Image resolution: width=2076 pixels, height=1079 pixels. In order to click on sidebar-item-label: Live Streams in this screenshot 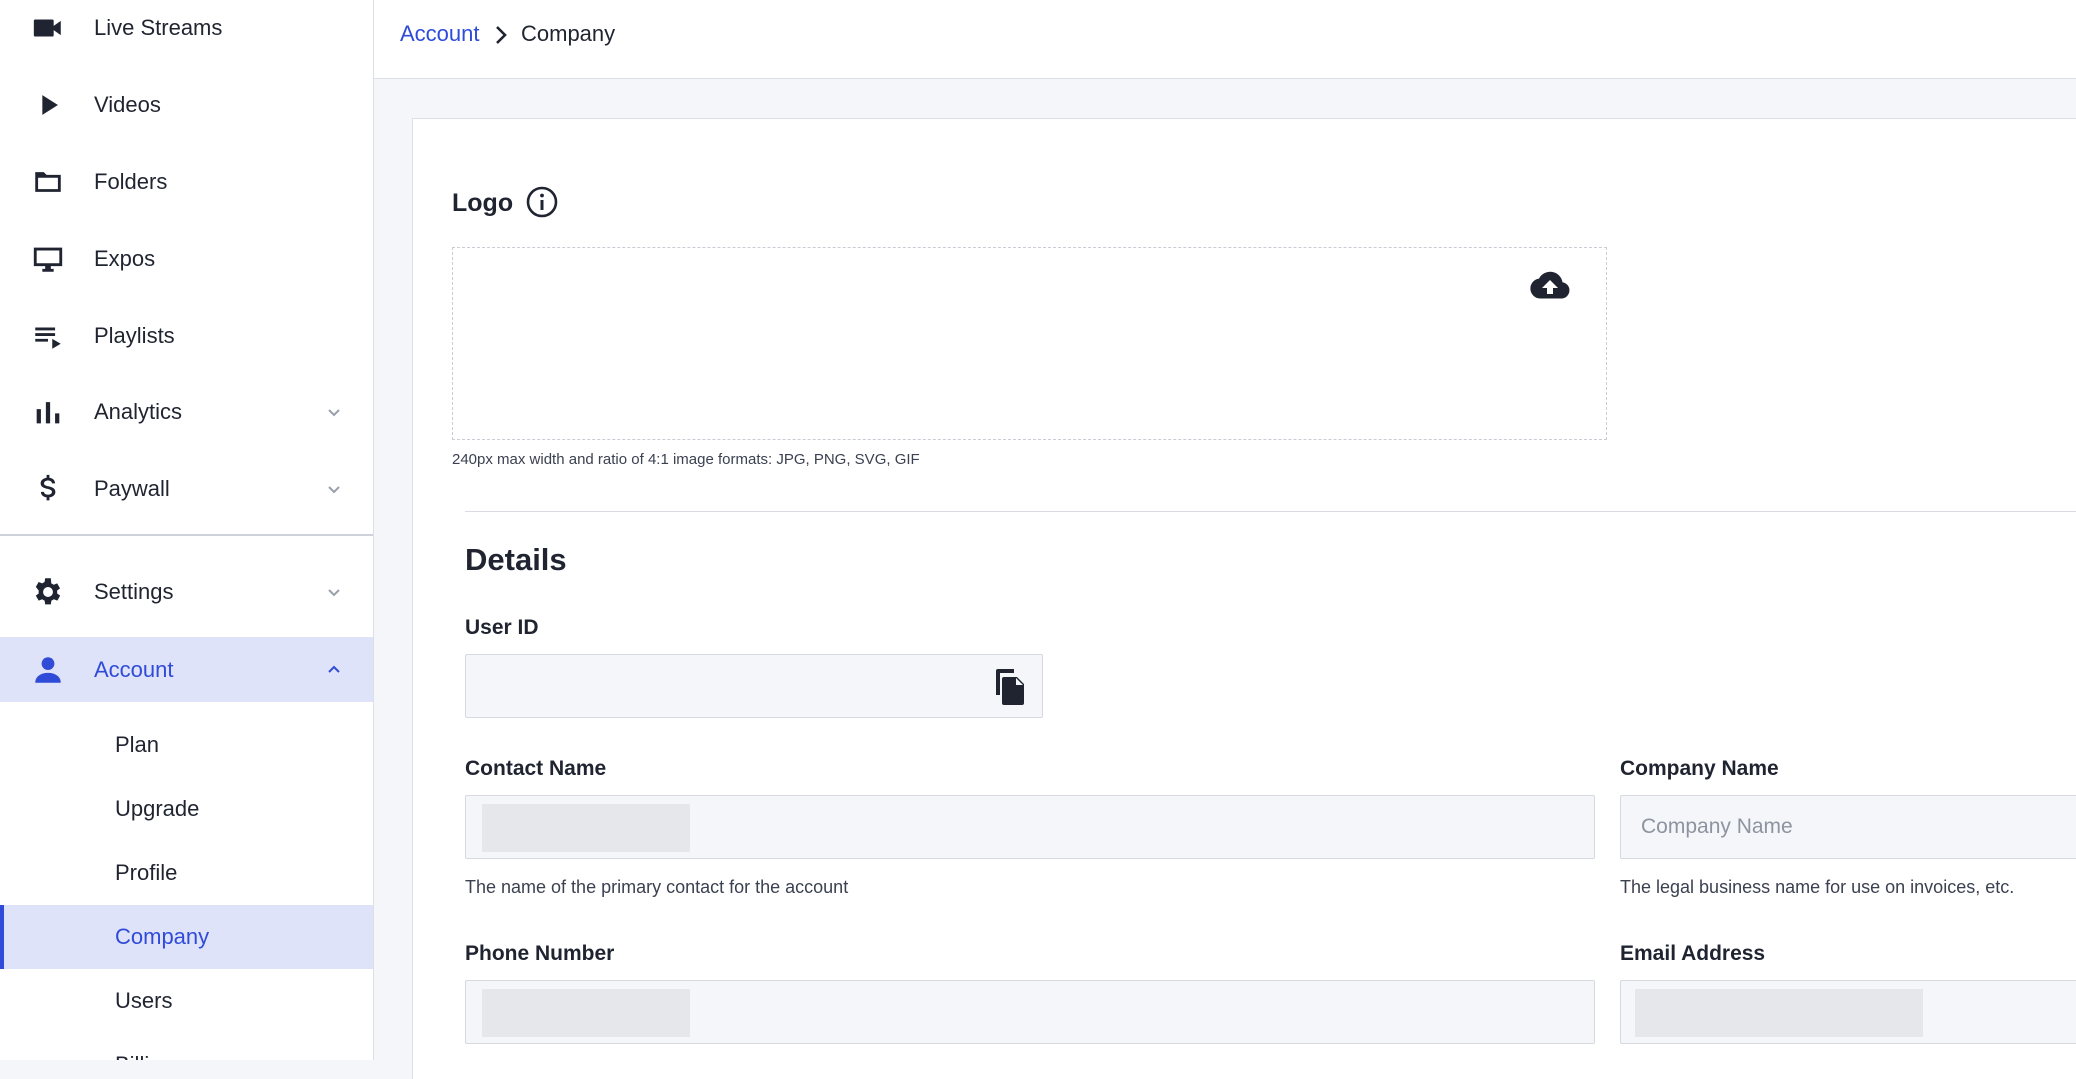, I will do `click(158, 27)`.